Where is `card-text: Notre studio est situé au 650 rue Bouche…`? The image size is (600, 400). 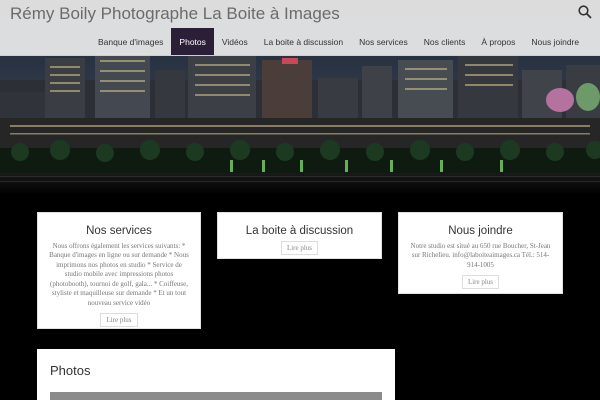 card-text: Notre studio est situé au 650 rue Bouche… is located at coordinates (480, 255).